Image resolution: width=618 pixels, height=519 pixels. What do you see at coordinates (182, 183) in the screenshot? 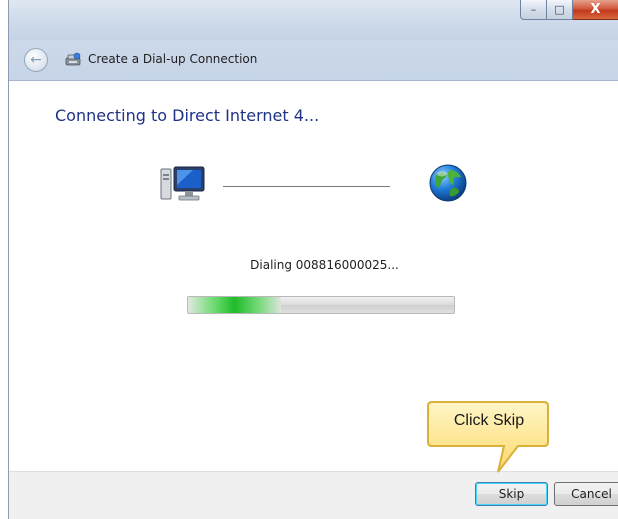
I see `computer-icon` at bounding box center [182, 183].